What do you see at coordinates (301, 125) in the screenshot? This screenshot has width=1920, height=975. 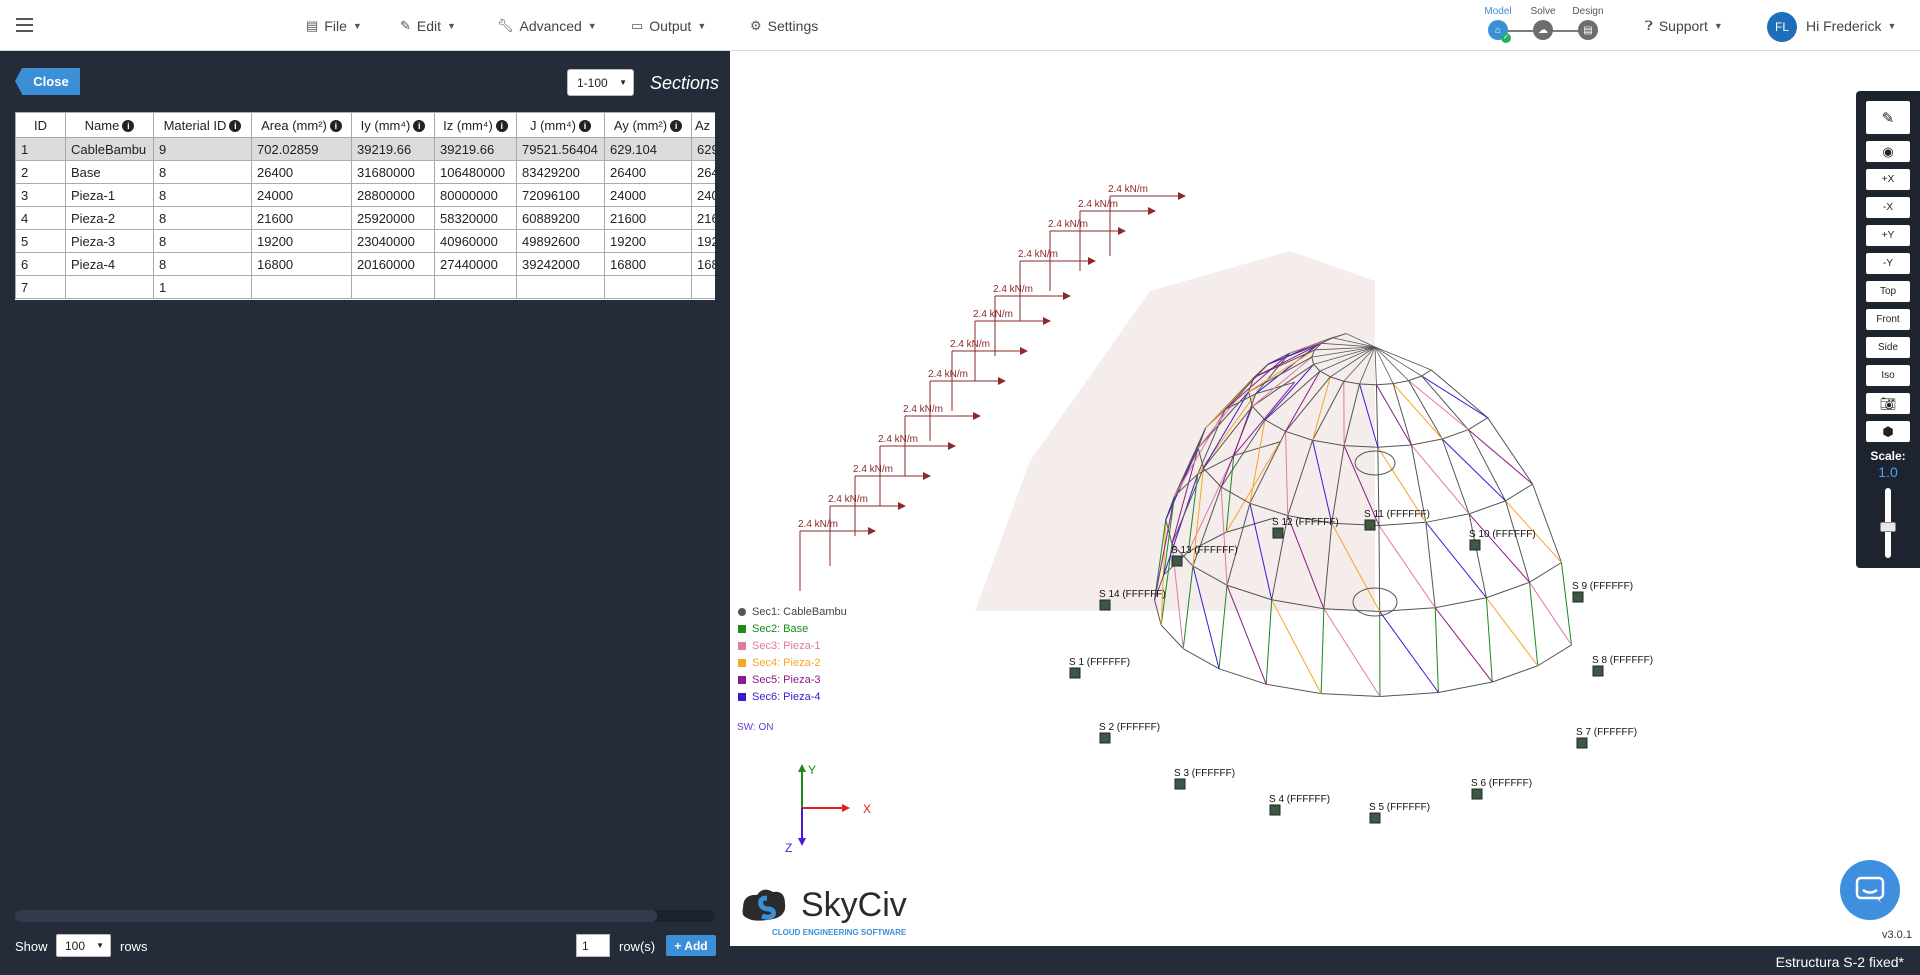 I see `column-header: Area (mm²) i` at bounding box center [301, 125].